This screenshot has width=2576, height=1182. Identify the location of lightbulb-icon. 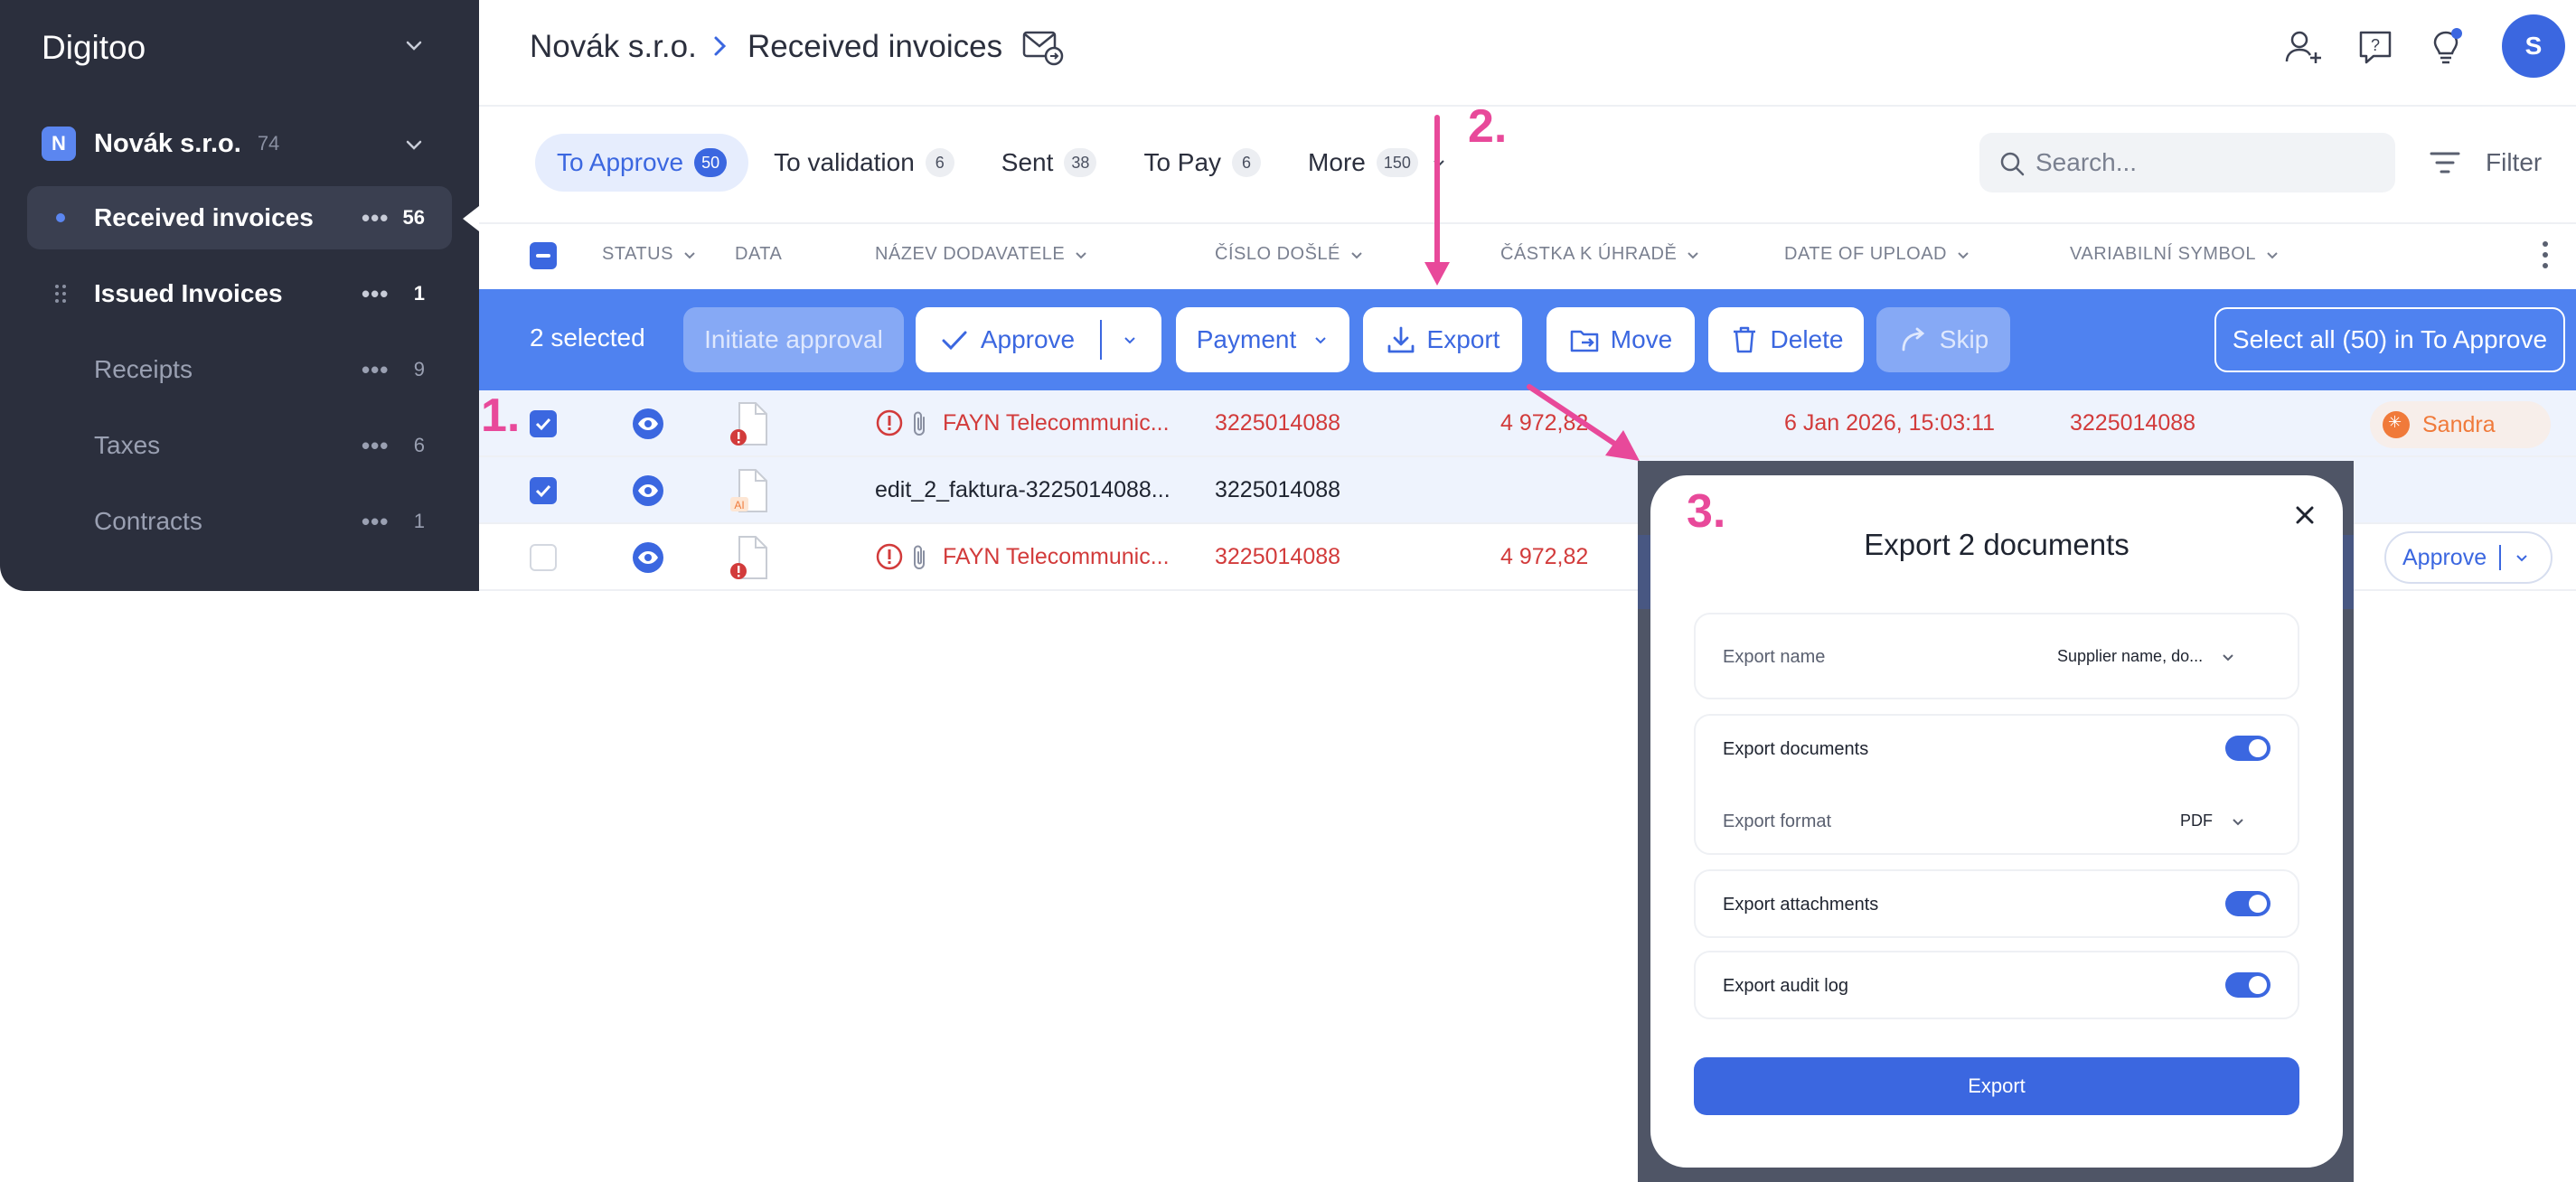
(2446, 47).